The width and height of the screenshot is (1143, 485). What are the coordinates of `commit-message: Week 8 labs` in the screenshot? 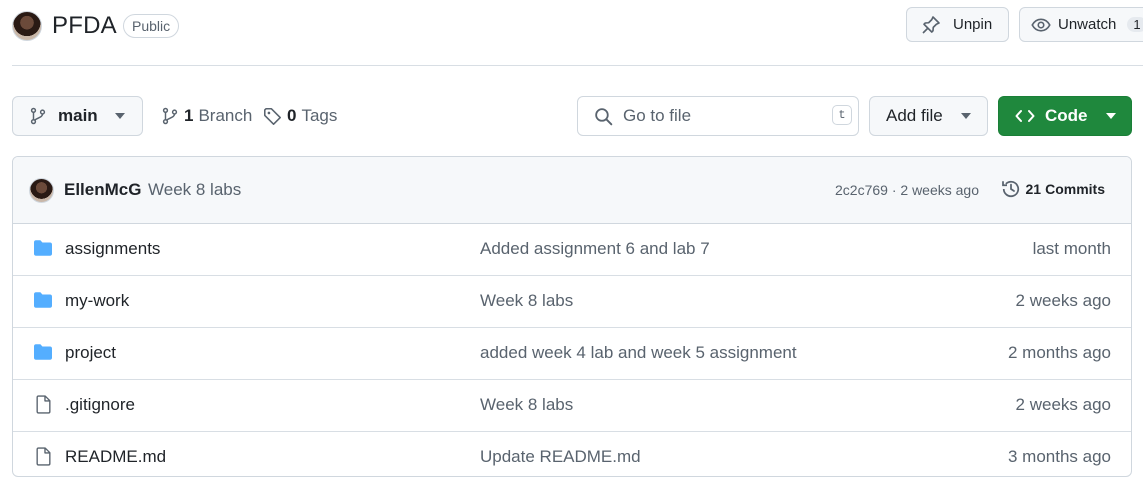 It's located at (194, 190).